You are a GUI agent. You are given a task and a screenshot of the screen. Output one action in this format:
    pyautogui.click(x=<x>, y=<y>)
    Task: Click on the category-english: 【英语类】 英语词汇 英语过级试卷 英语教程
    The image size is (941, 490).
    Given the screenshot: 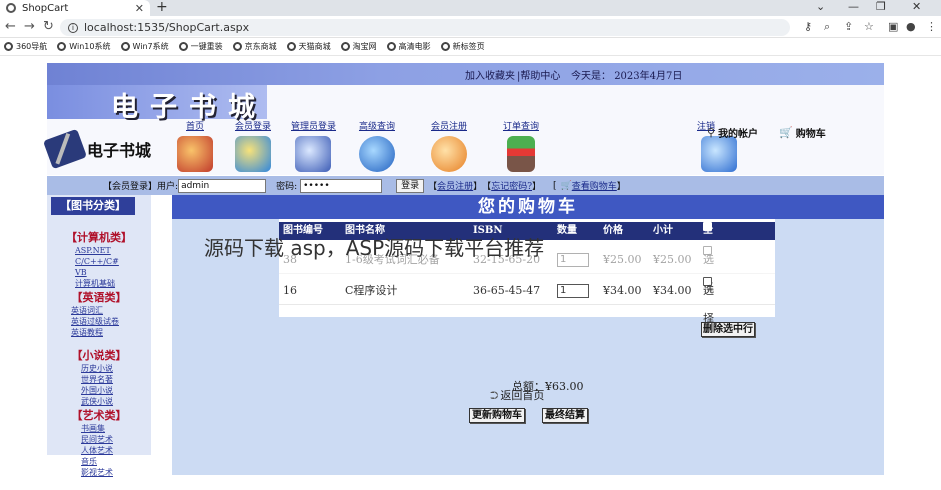 What is the action you would take?
    pyautogui.click(x=99, y=313)
    